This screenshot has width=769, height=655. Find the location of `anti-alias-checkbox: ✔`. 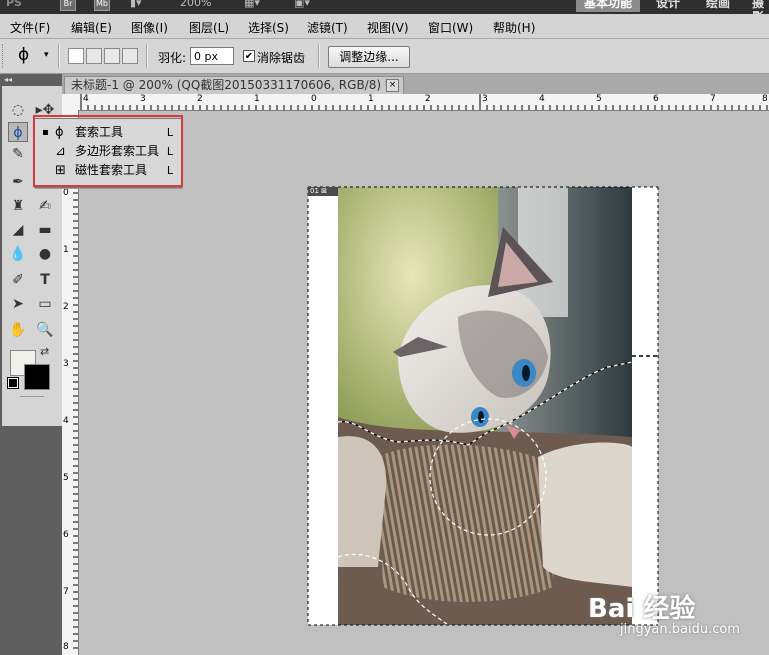

anti-alias-checkbox: ✔ is located at coordinates (249, 56).